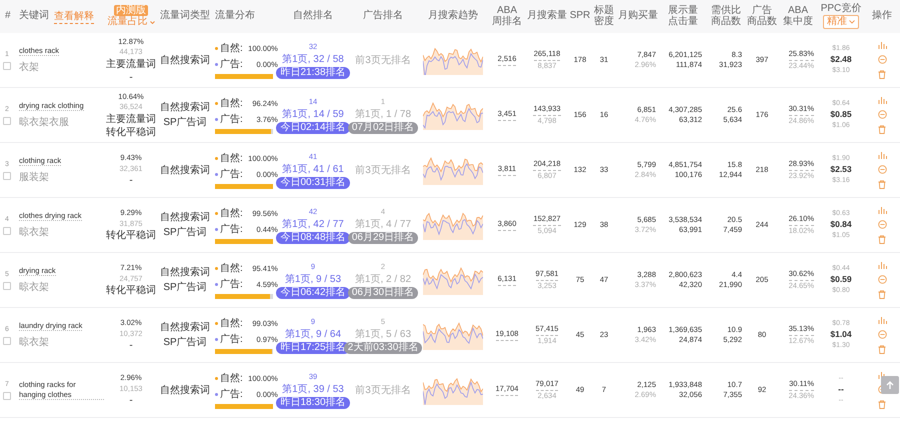  What do you see at coordinates (34, 343) in the screenshot?
I see `keyword-translation: 晾衣架` at bounding box center [34, 343].